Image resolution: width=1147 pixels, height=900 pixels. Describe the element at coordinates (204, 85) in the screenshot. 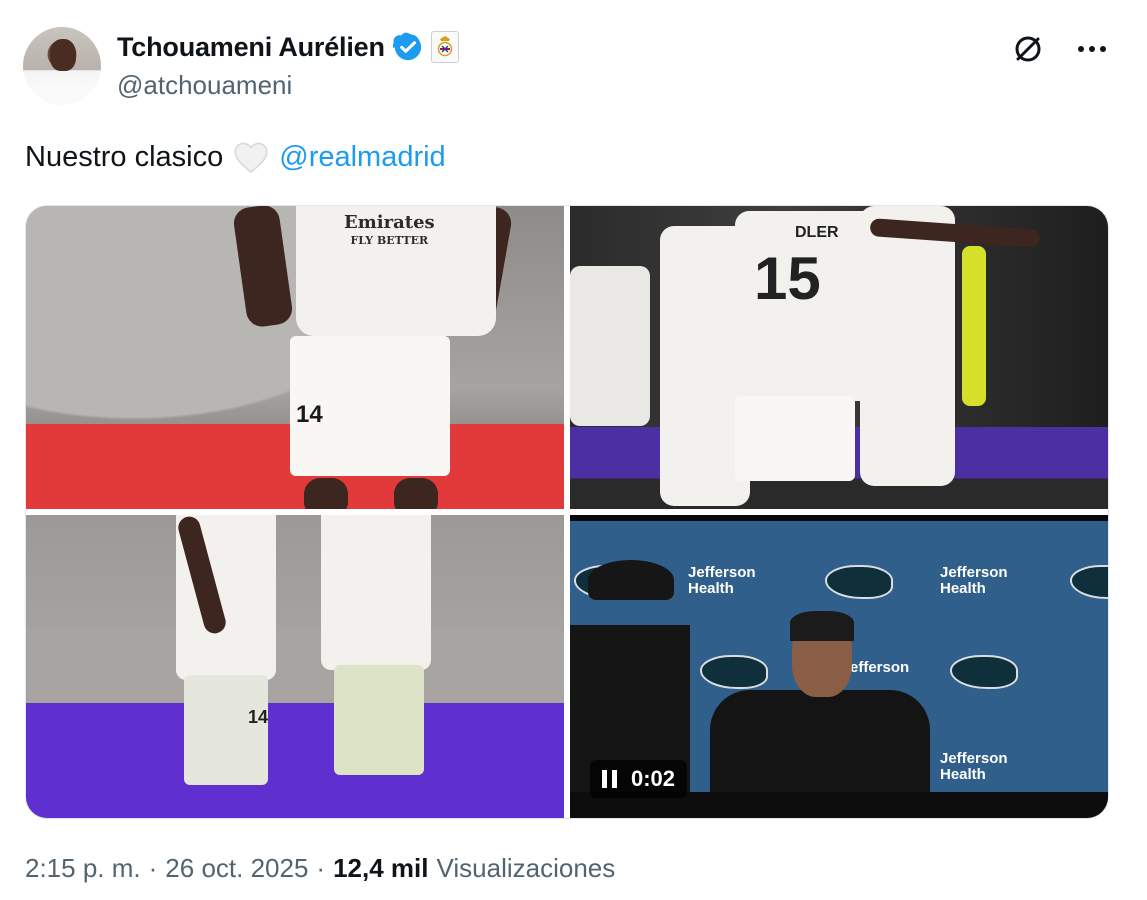

I see `author-handle: @atchouameni` at that location.